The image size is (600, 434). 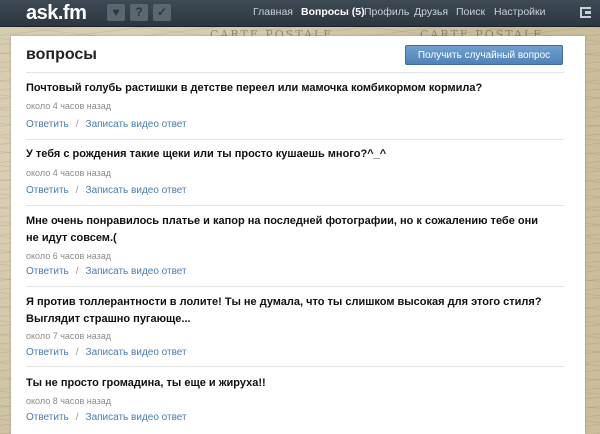 I want to click on random-question-button: Получить случайный вопрос, so click(x=484, y=55).